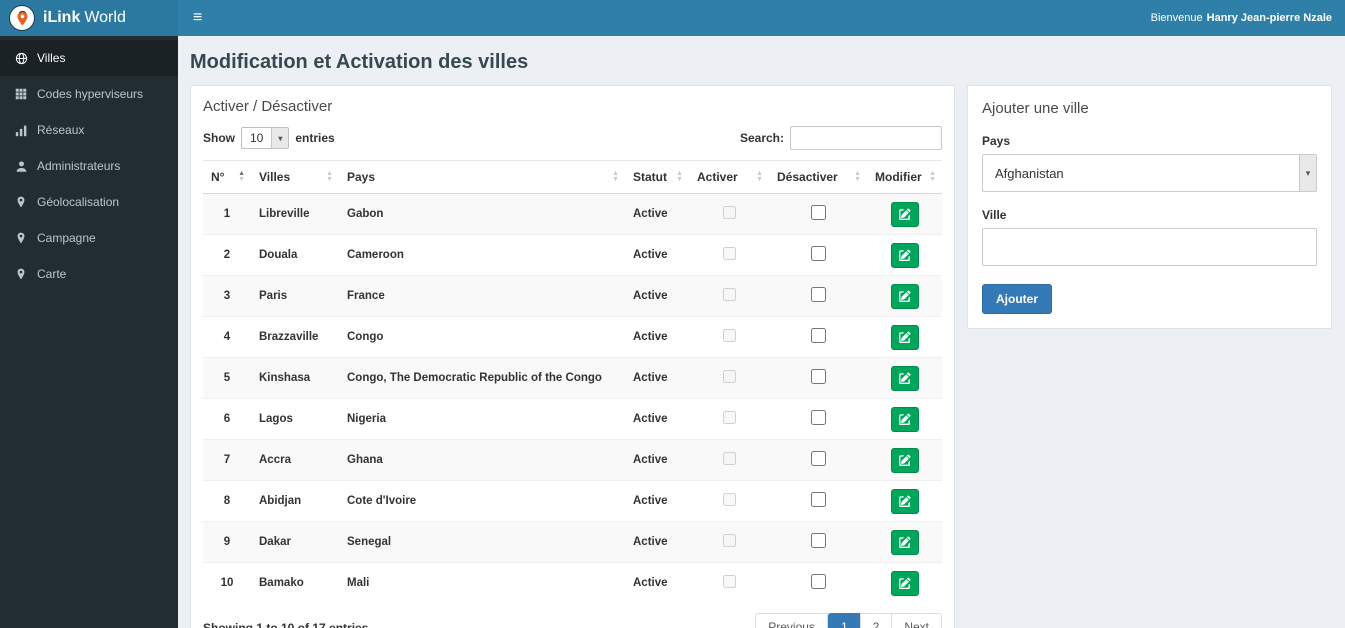 The height and width of the screenshot is (628, 1345). Describe the element at coordinates (227, 177) in the screenshot. I see `table-column-header: N° ▲ ▼` at that location.